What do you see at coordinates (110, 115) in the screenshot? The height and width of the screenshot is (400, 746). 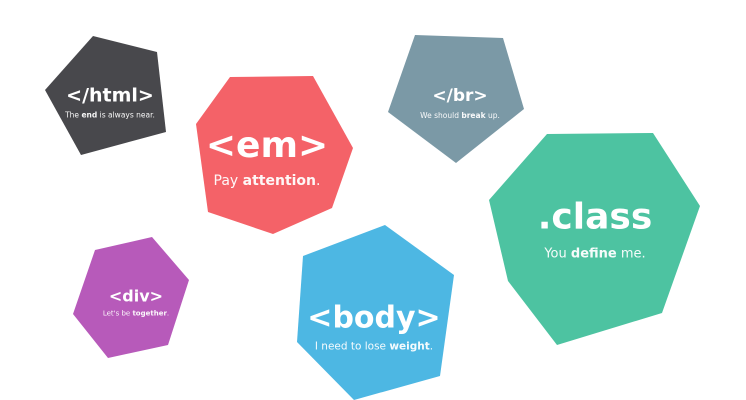 I see `html-tagline: The end is always near.` at bounding box center [110, 115].